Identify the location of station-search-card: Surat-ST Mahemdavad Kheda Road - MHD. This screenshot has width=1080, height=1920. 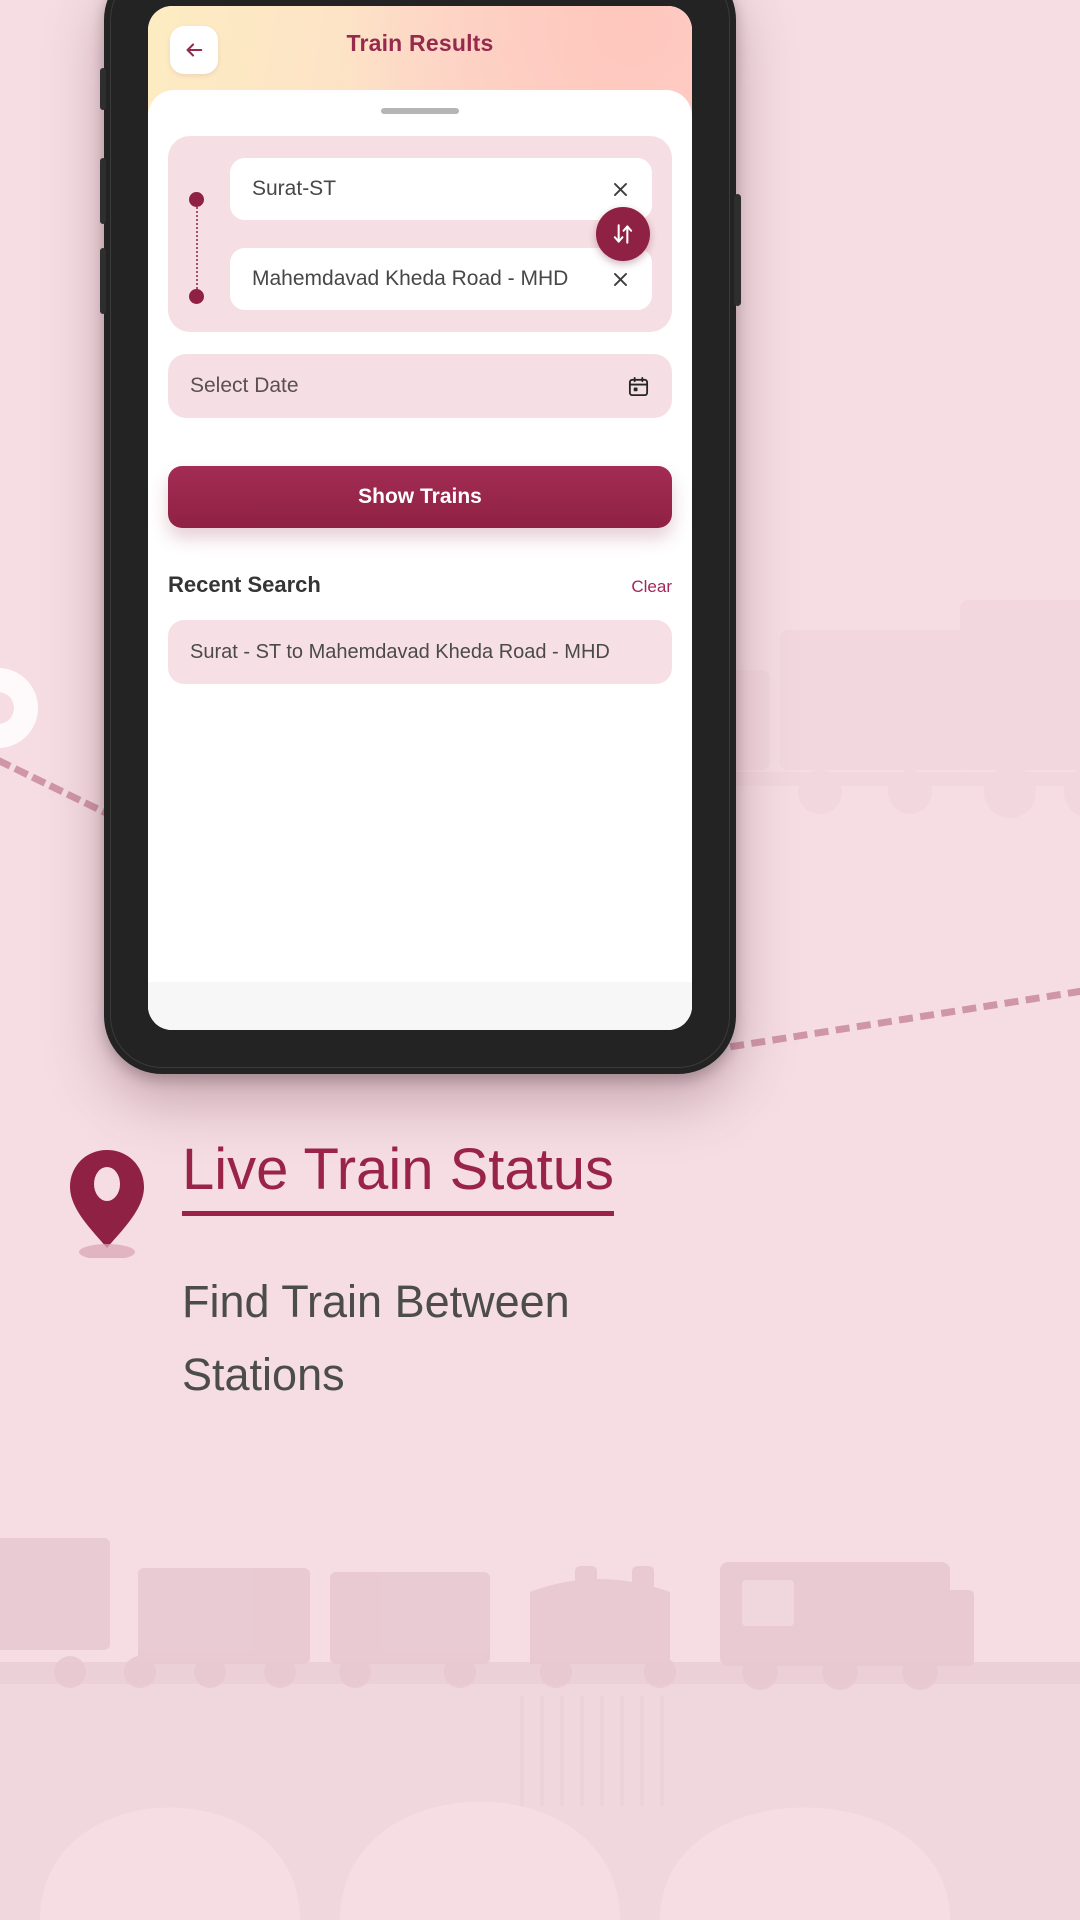
(420, 234).